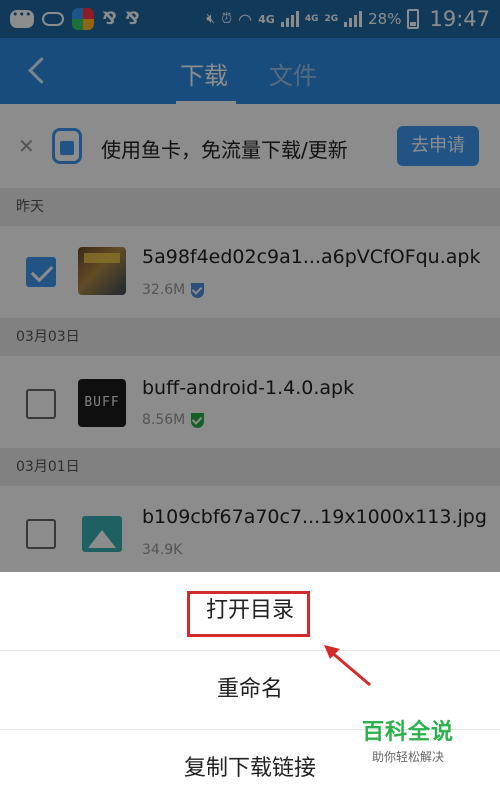 The width and height of the screenshot is (500, 787). Describe the element at coordinates (248, 614) in the screenshot. I see `highlight-box` at that location.